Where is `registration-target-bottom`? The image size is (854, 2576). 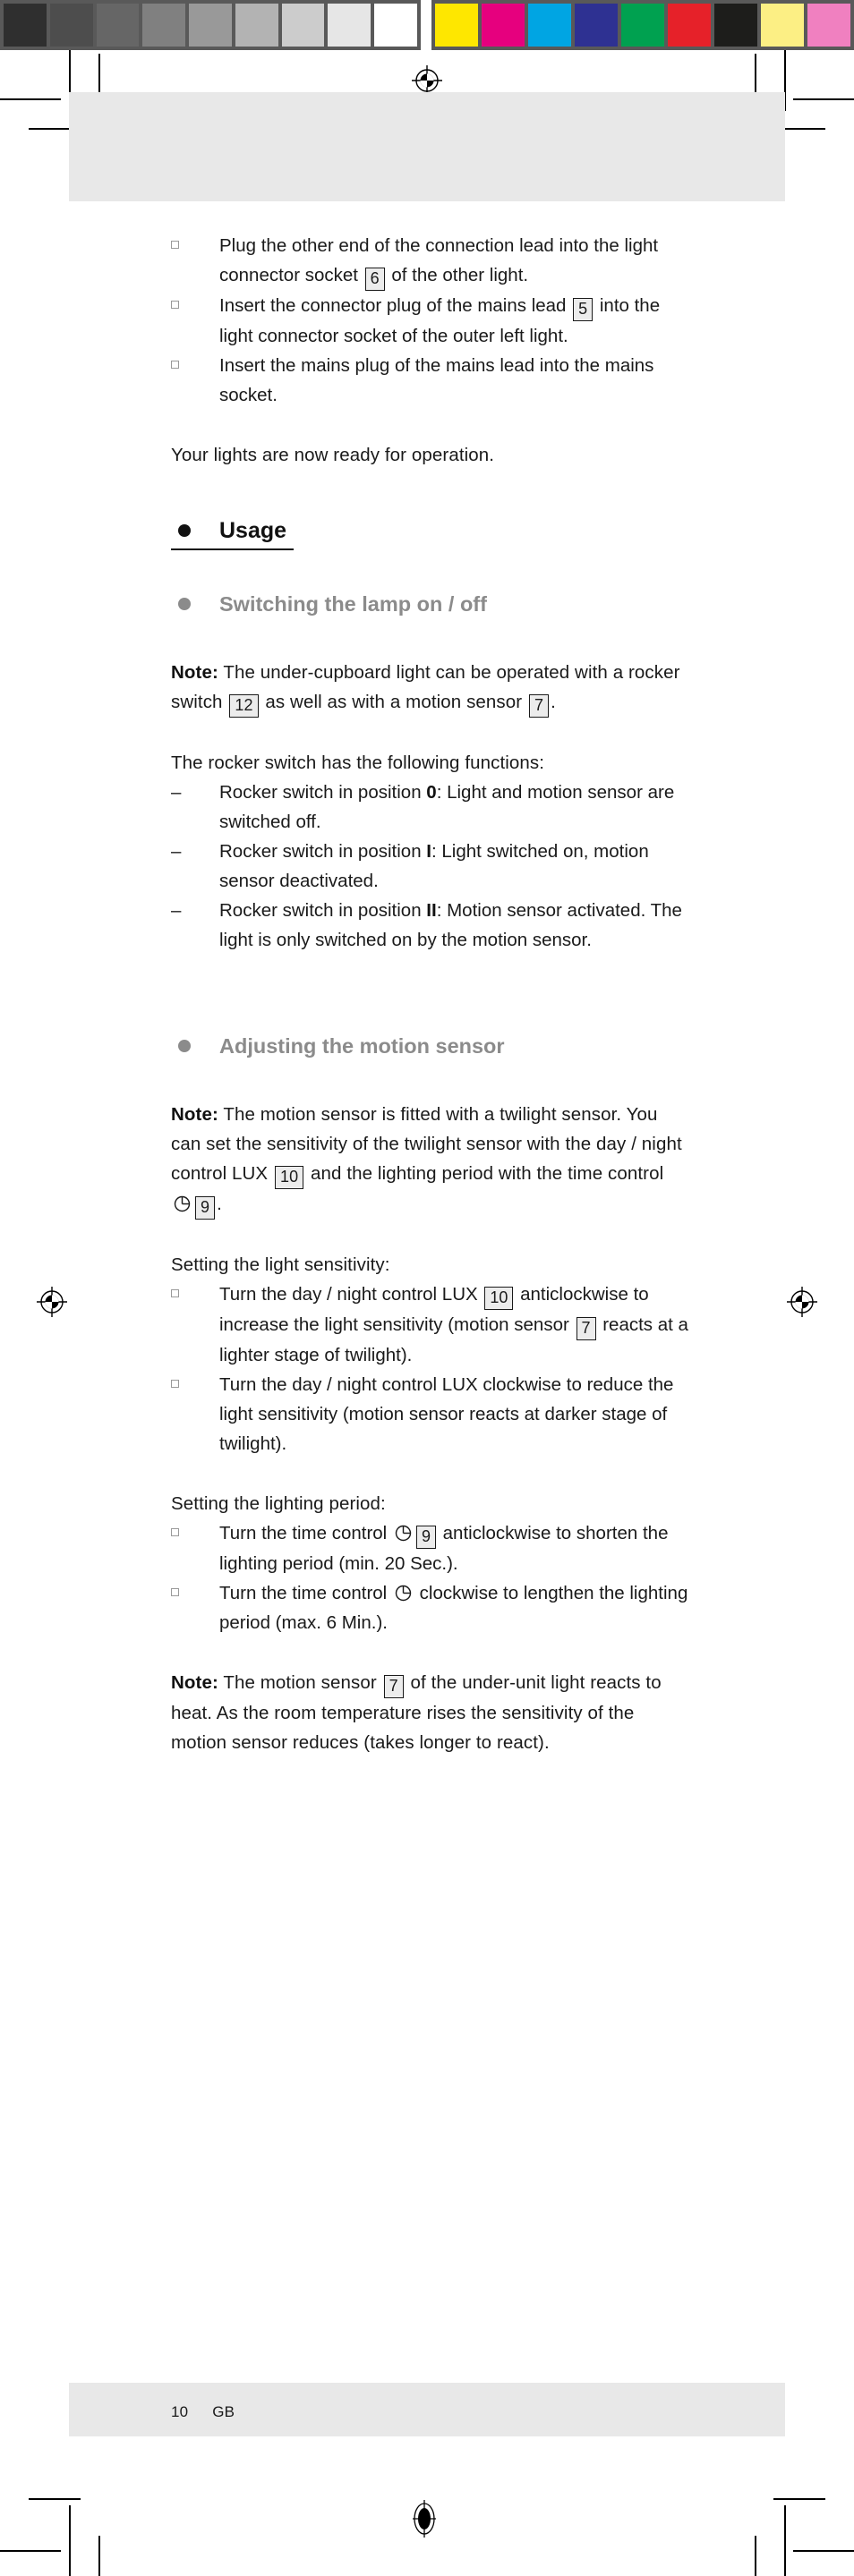 registration-target-bottom is located at coordinates (424, 2518).